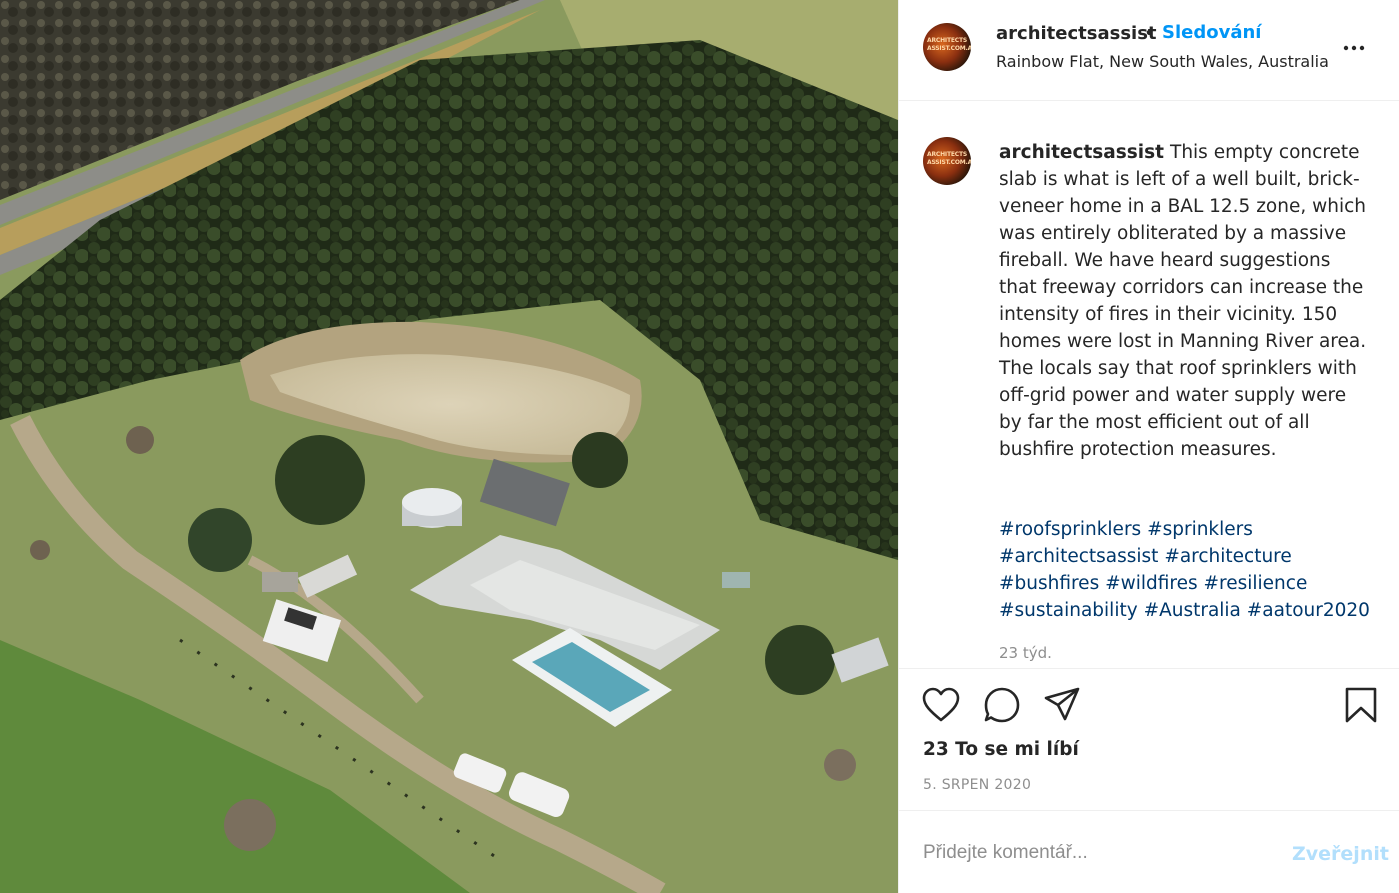 The height and width of the screenshot is (893, 1399). I want to click on likes-count: 23 To se mi líbí, so click(1001, 749).